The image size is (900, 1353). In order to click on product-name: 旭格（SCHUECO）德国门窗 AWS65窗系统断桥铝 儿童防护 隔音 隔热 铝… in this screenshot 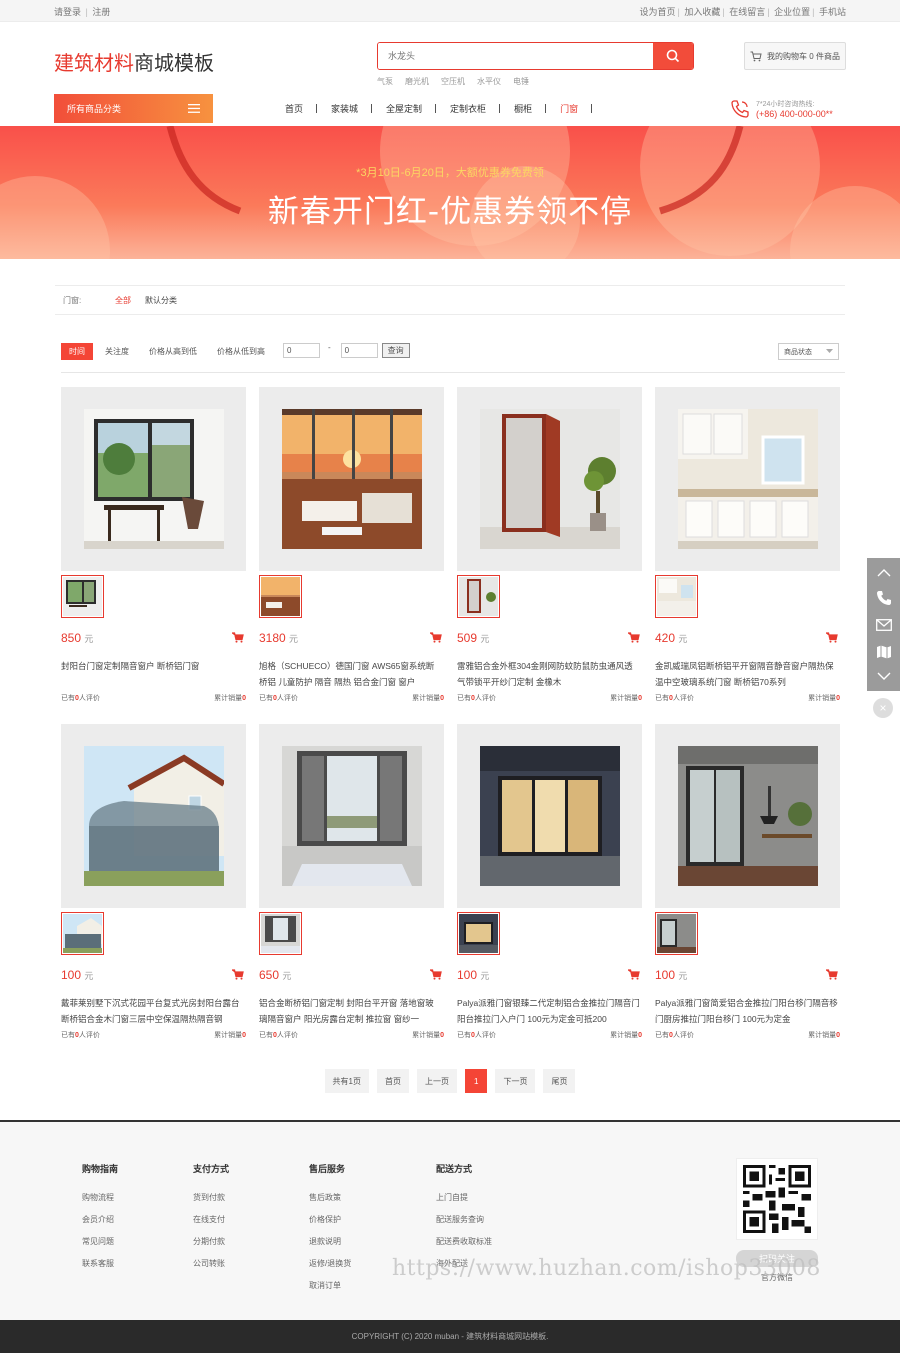, I will do `click(350, 674)`.